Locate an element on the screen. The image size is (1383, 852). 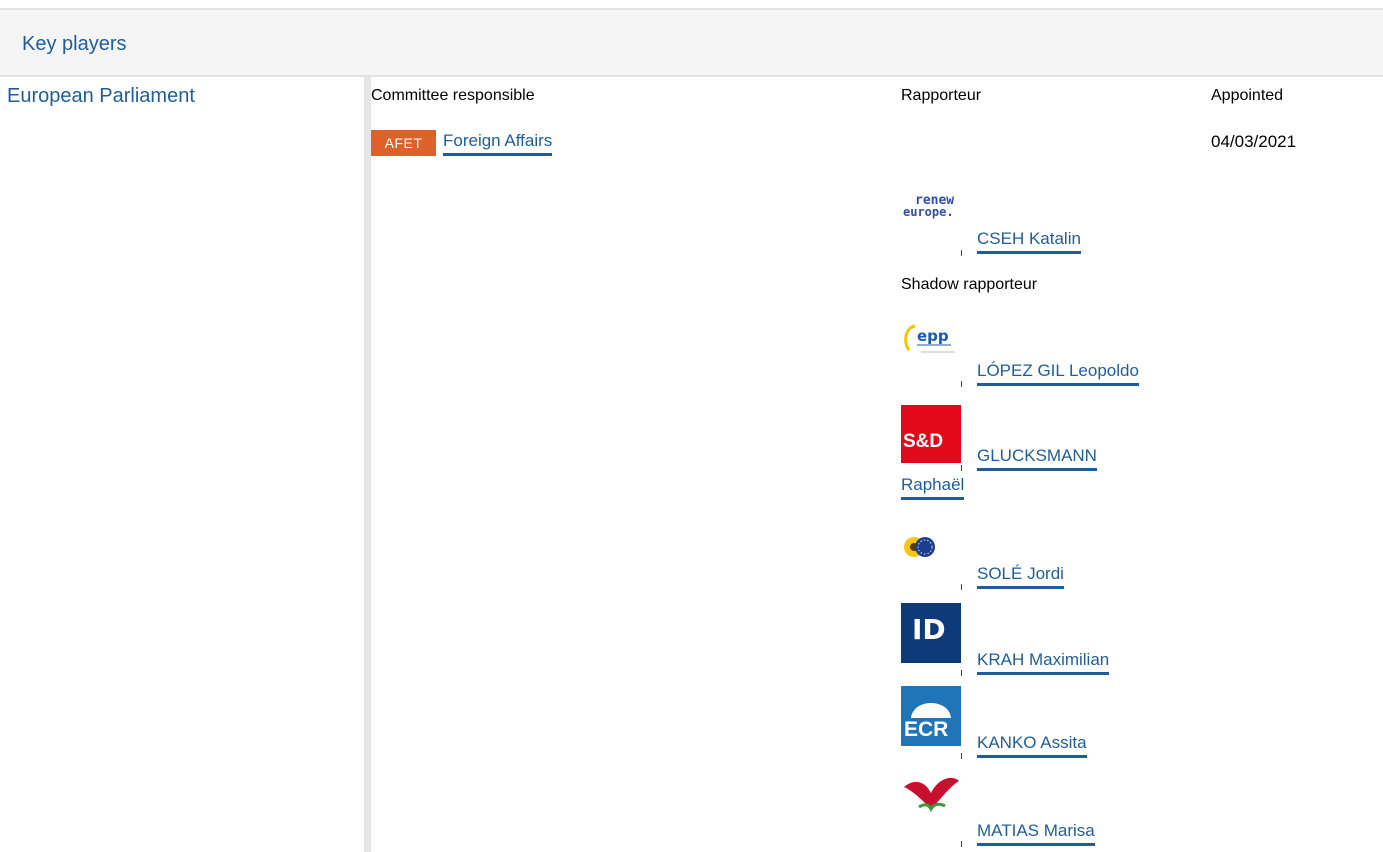
renew-europe-logo: renew europe. is located at coordinates (929, 206).